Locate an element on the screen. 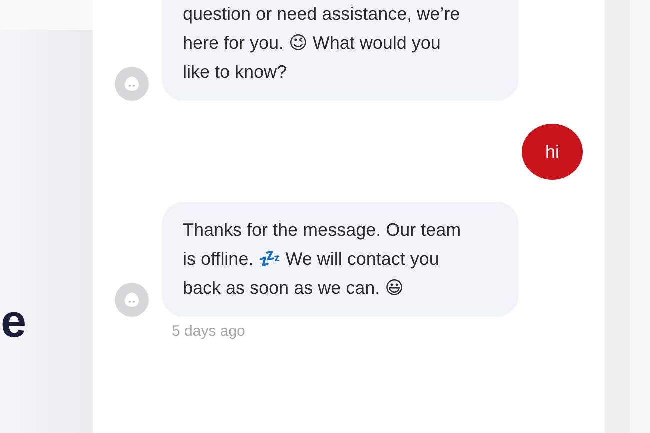 Image resolution: width=650 pixels, height=433 pixels. message-time: 5 days ago is located at coordinates (209, 331).